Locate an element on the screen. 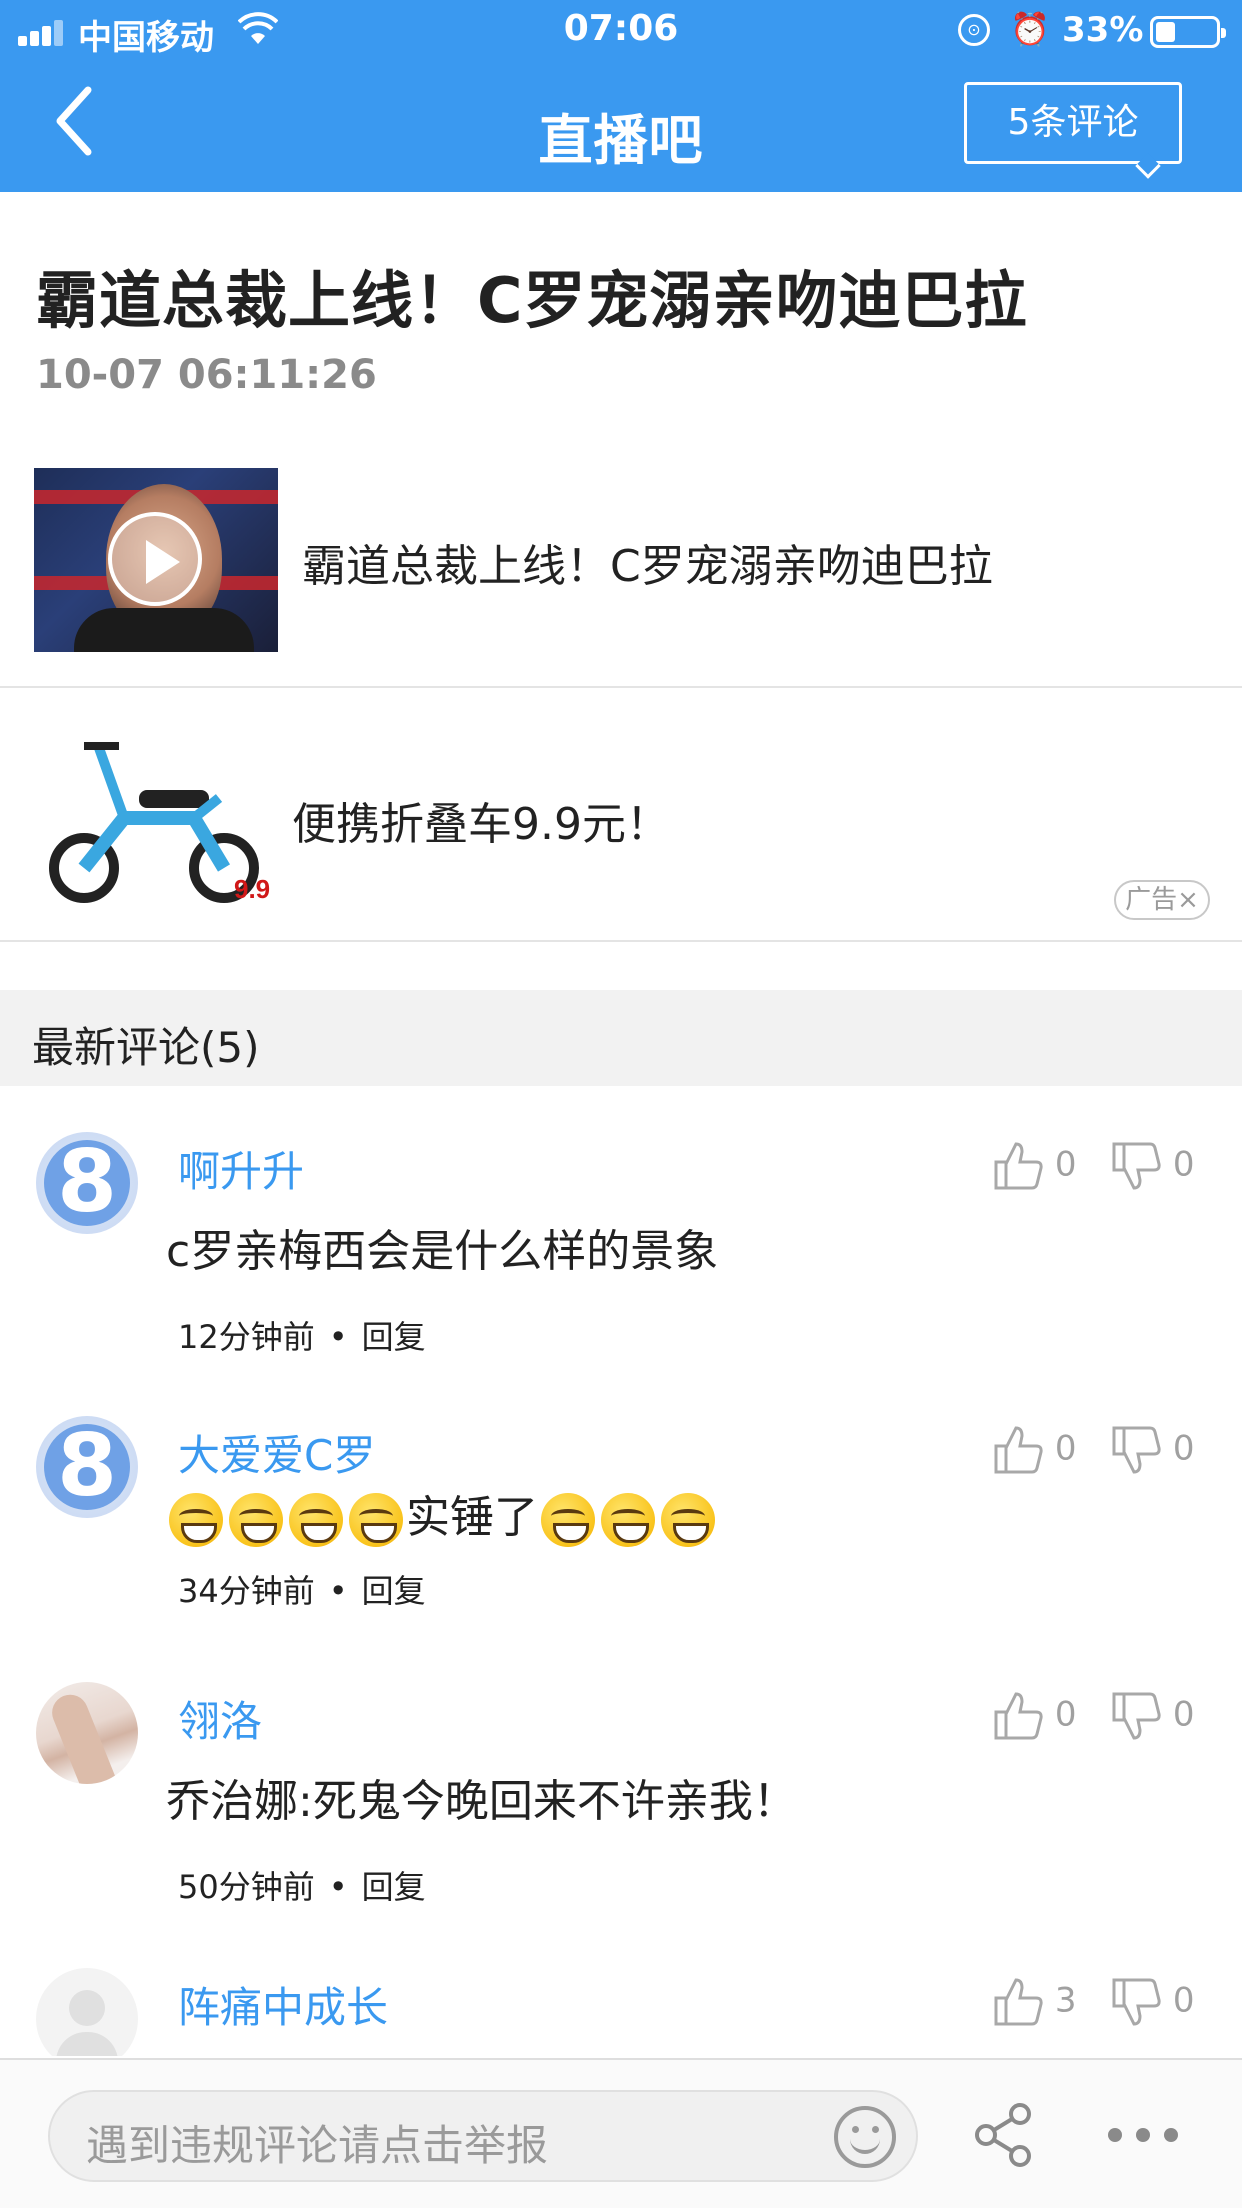  comment-meta: 12分钟前 • 回复 is located at coordinates (302, 1335).